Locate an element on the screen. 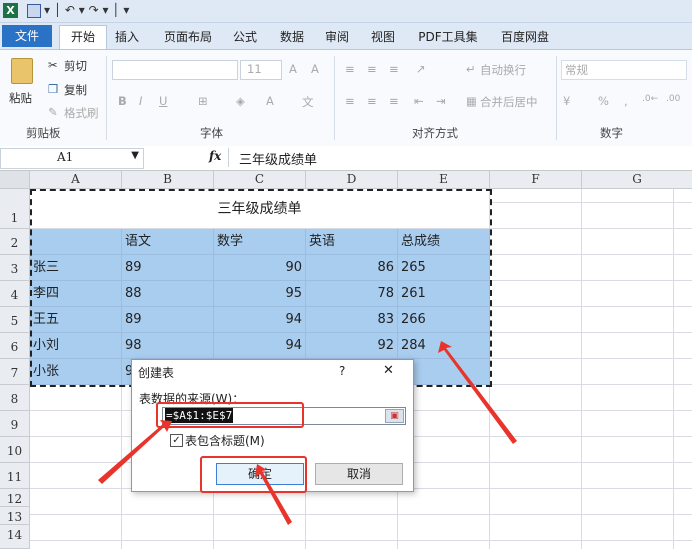 The image size is (692, 549). arrow-to-source-icon is located at coordinates (135, 452).